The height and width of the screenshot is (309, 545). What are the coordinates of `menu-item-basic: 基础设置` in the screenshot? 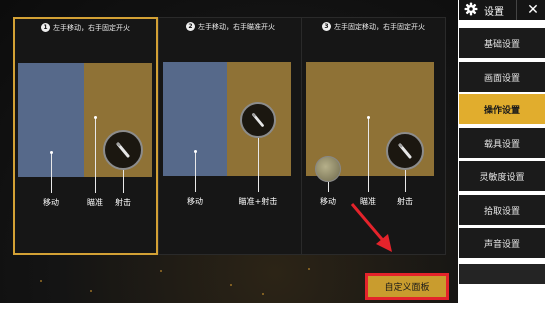 It's located at (502, 43).